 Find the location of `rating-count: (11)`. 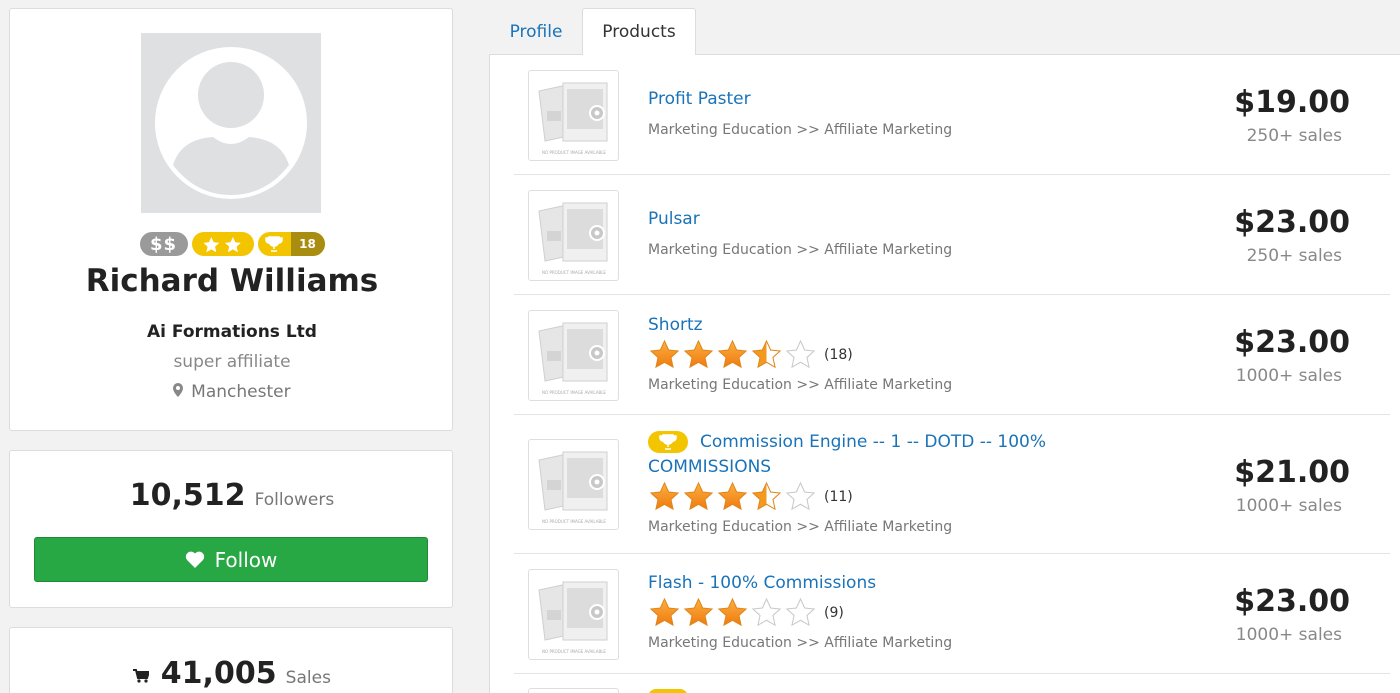

rating-count: (11) is located at coordinates (838, 496).